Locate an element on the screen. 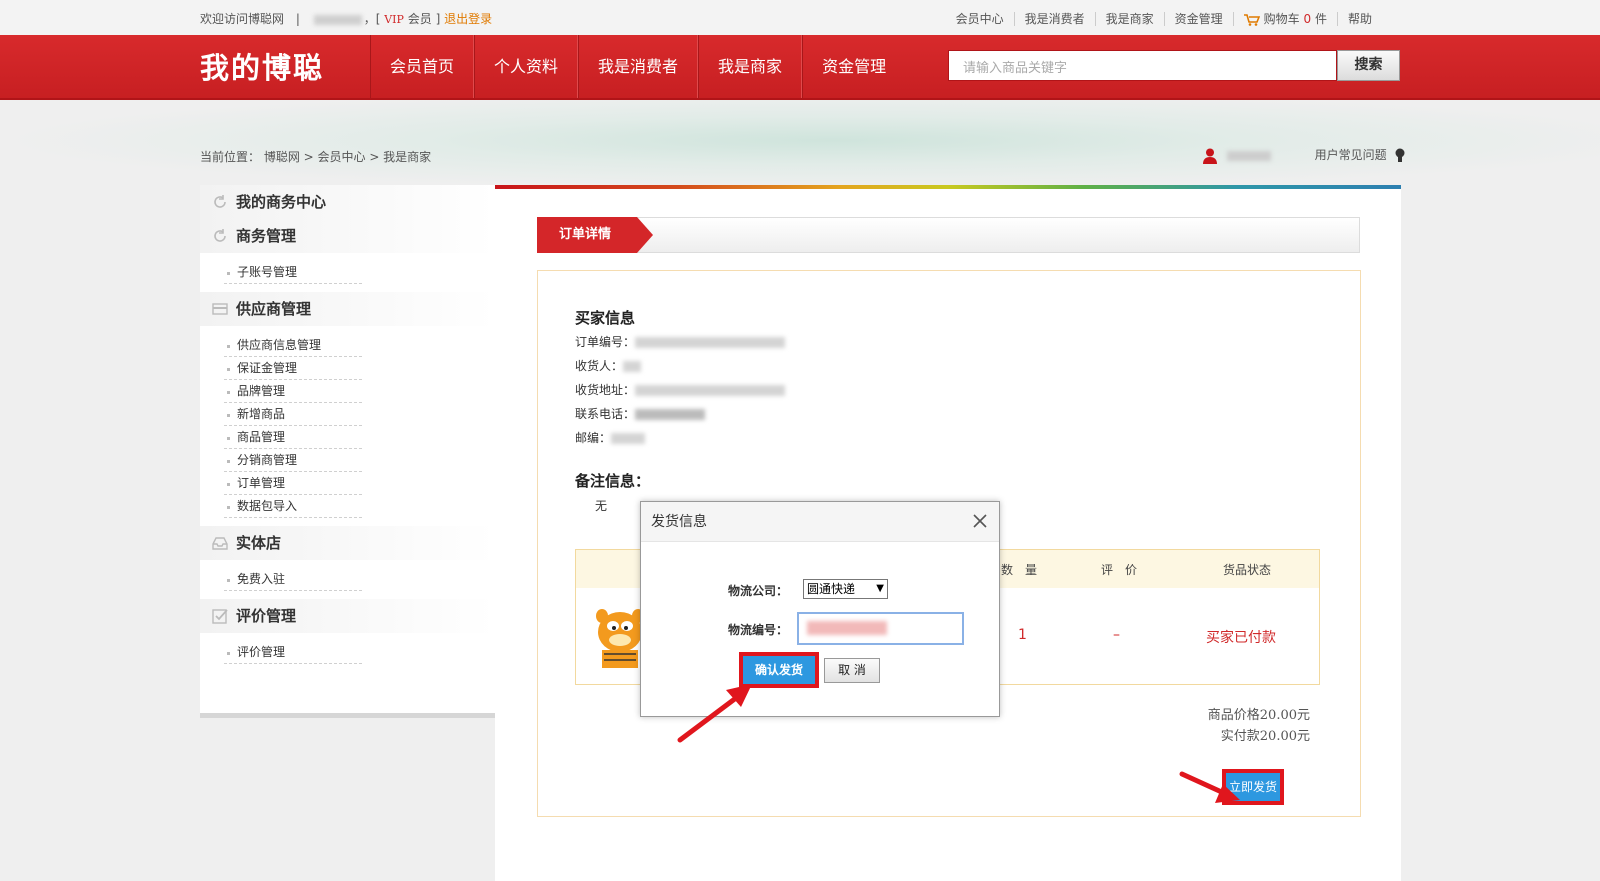  remark-value: 无 is located at coordinates (601, 506).